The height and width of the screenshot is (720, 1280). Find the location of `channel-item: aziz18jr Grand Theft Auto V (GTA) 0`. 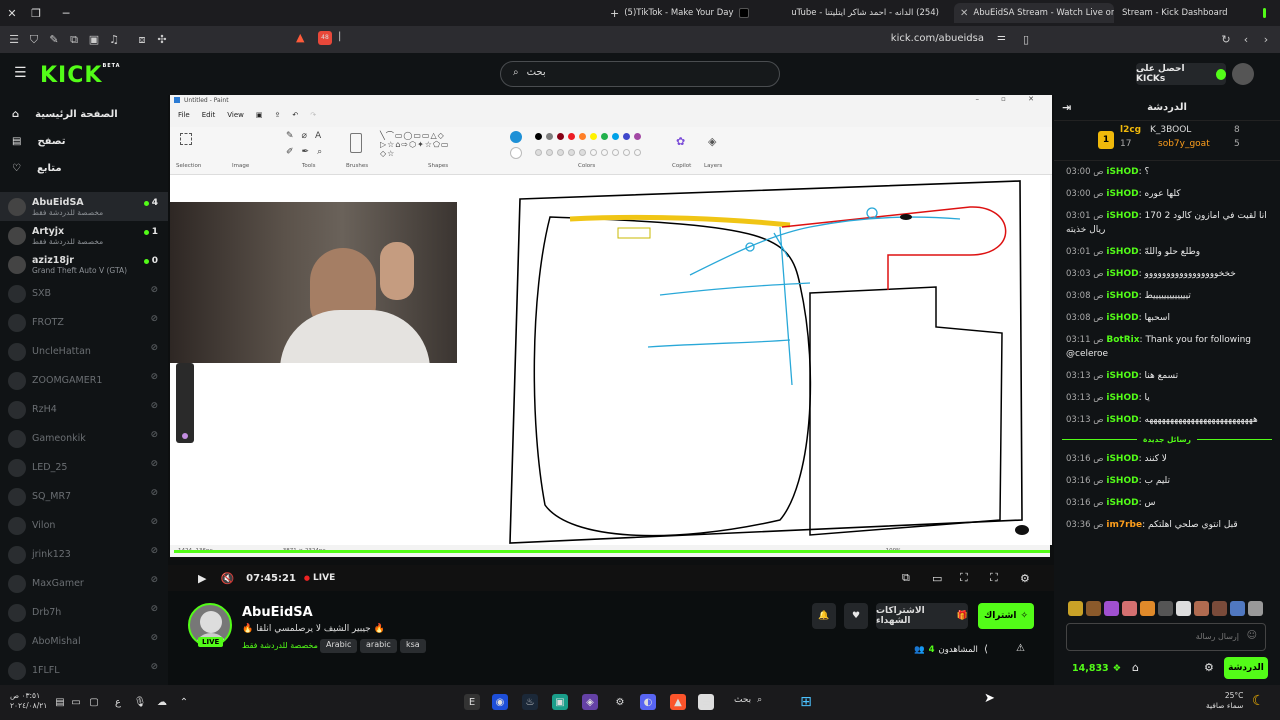

channel-item: aziz18jr Grand Theft Auto V (GTA) 0 is located at coordinates (84, 264).